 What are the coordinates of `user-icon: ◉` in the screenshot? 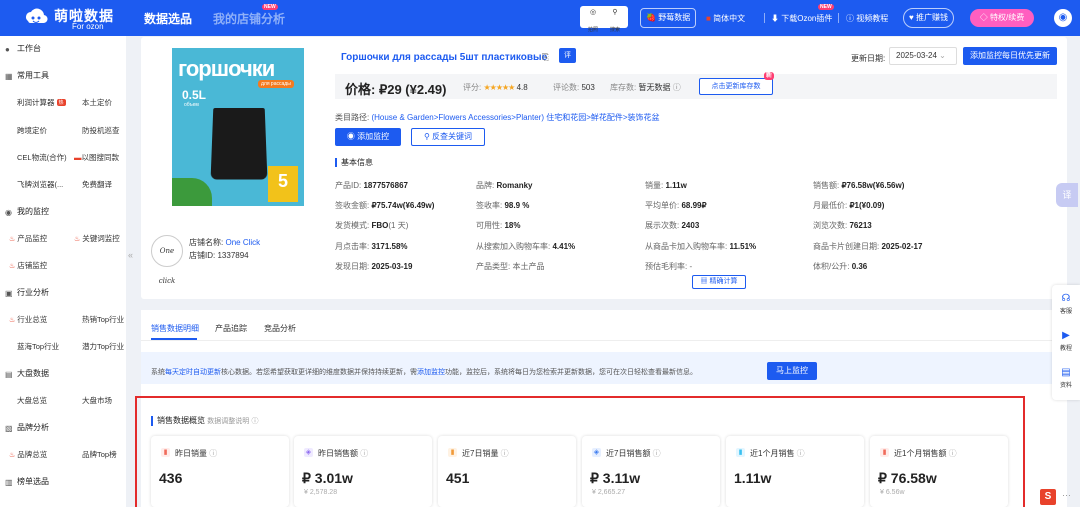 It's located at (1063, 17).